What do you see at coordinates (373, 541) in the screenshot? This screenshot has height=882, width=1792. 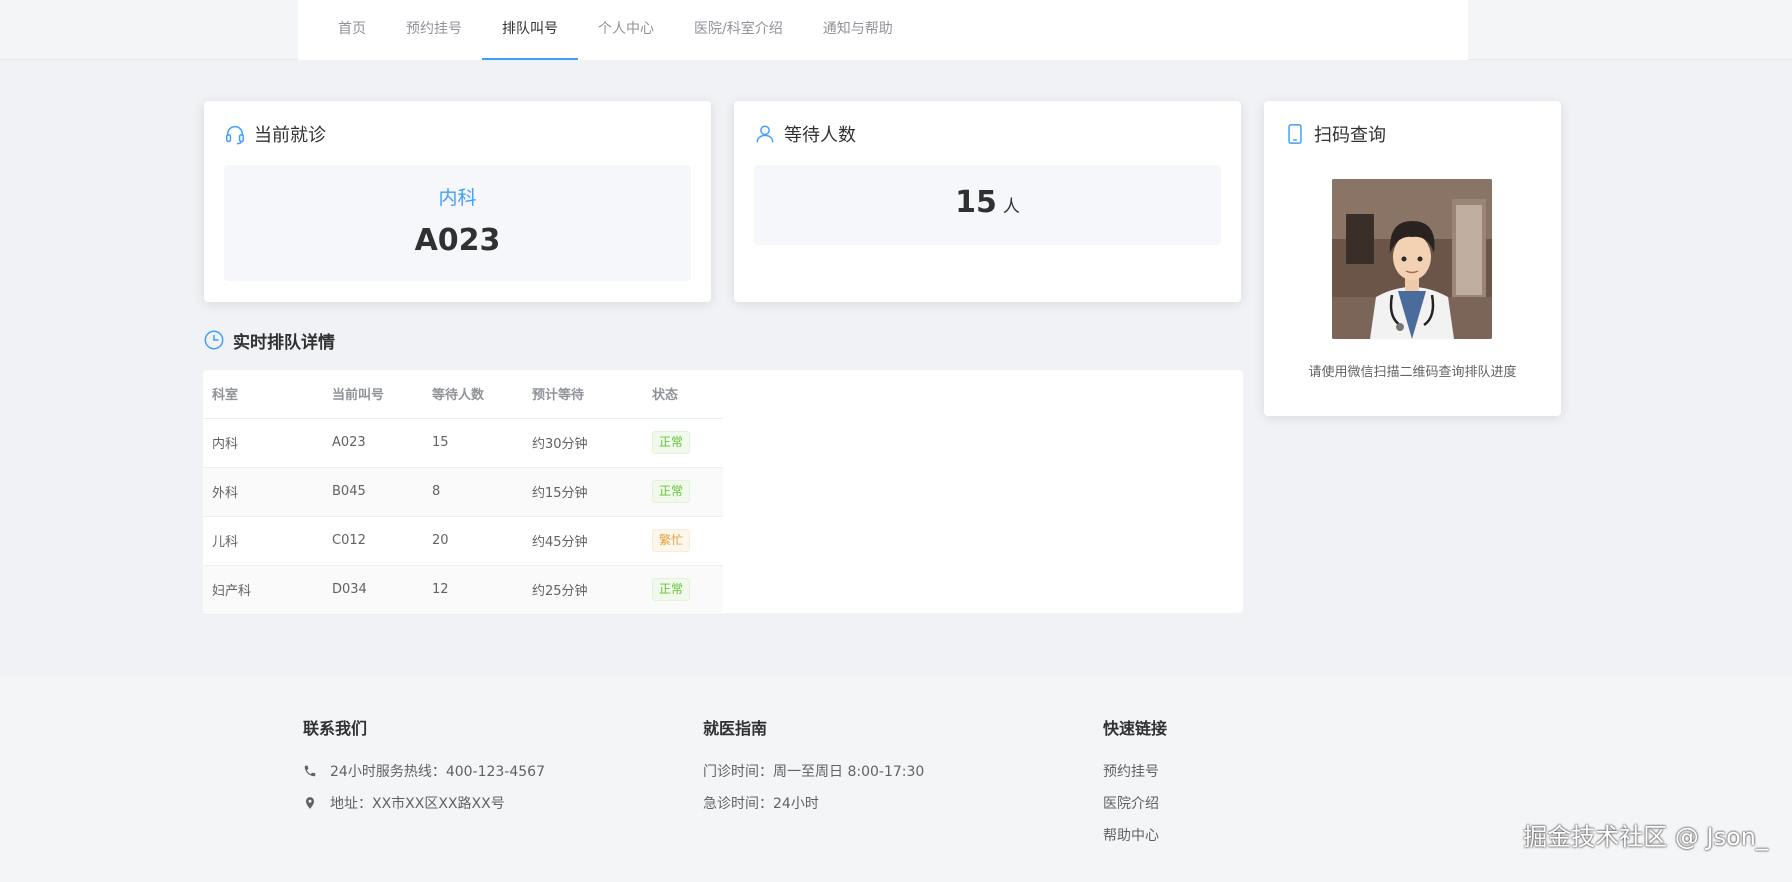 I see `cell-current-number: C012` at bounding box center [373, 541].